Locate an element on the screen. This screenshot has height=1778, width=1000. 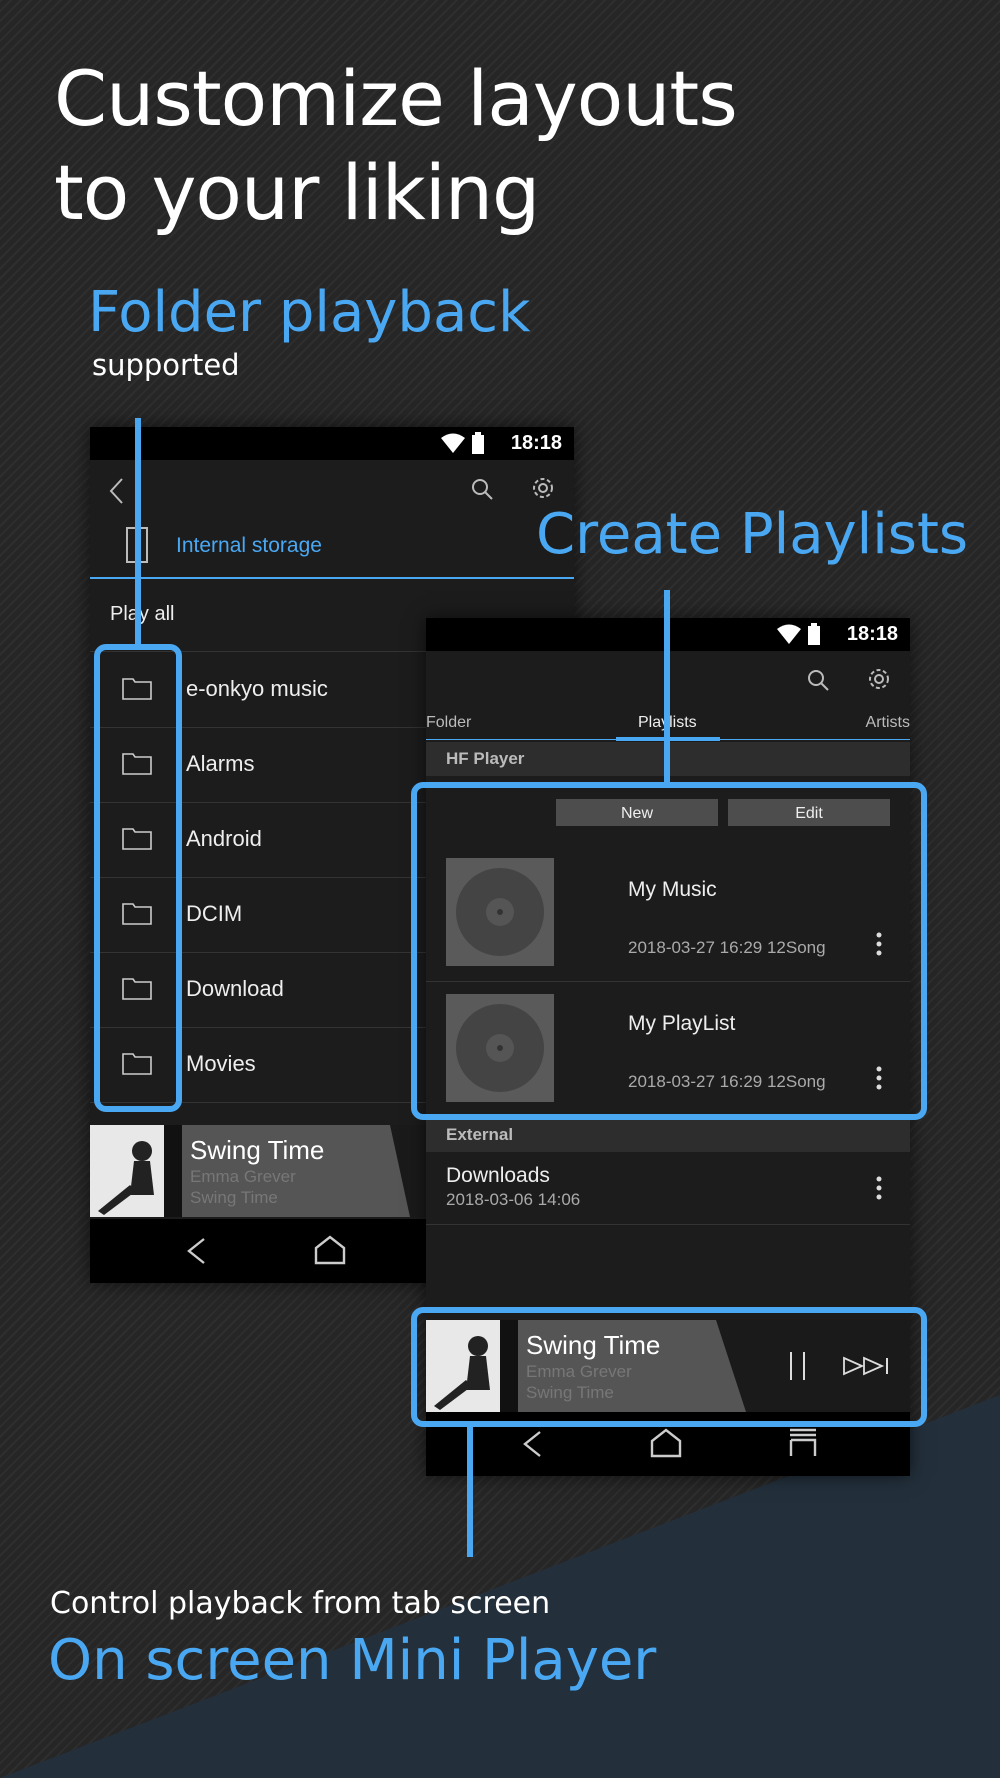
folder-label: DCIM is located at coordinates (214, 913).